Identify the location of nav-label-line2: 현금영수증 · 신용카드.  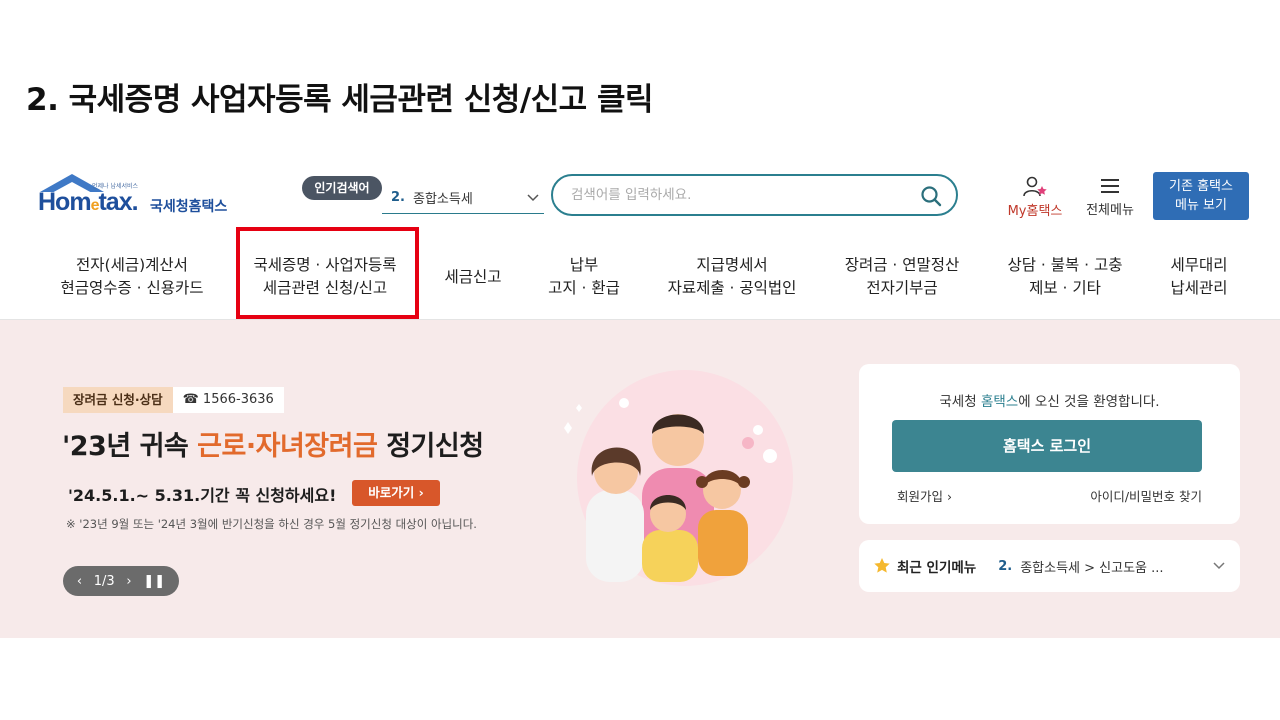
(132, 288).